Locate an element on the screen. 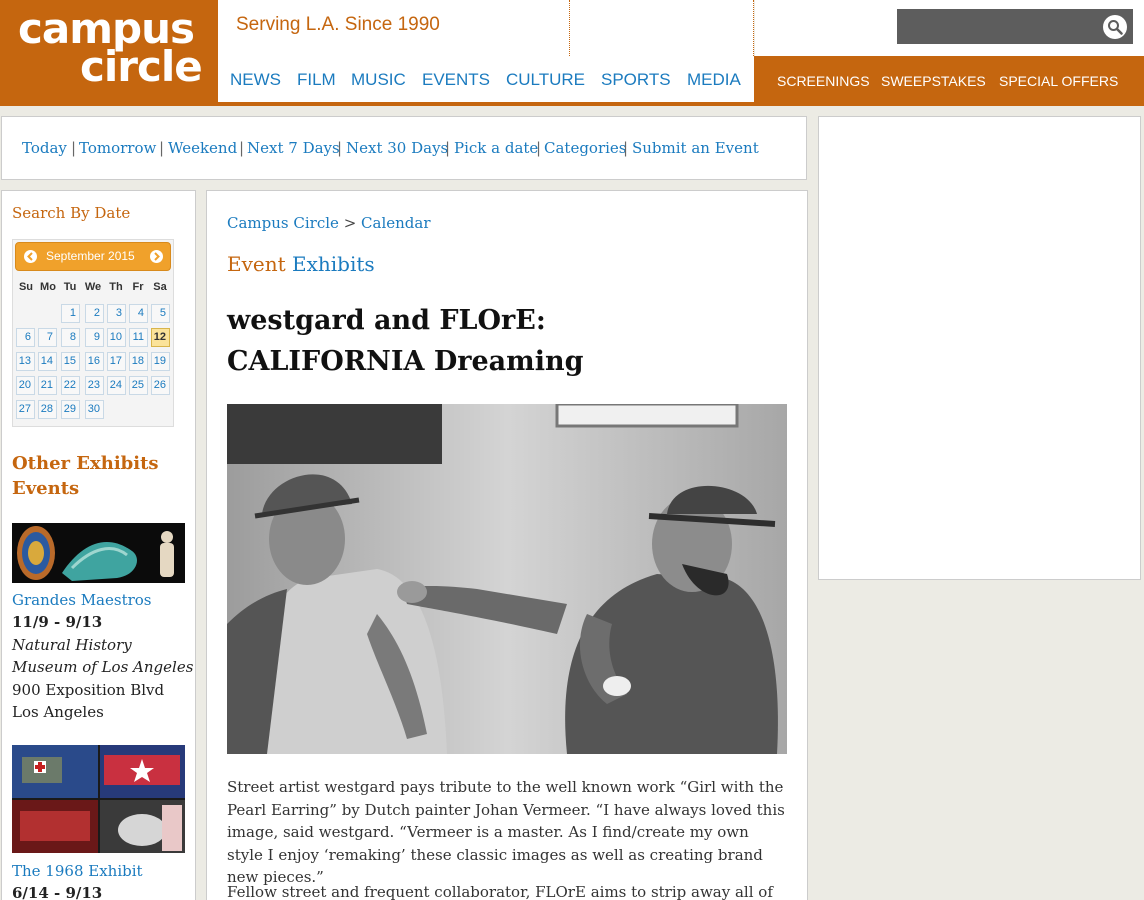 This screenshot has height=900, width=1144. event-dates: 6/14 - 9/13 is located at coordinates (57, 892).